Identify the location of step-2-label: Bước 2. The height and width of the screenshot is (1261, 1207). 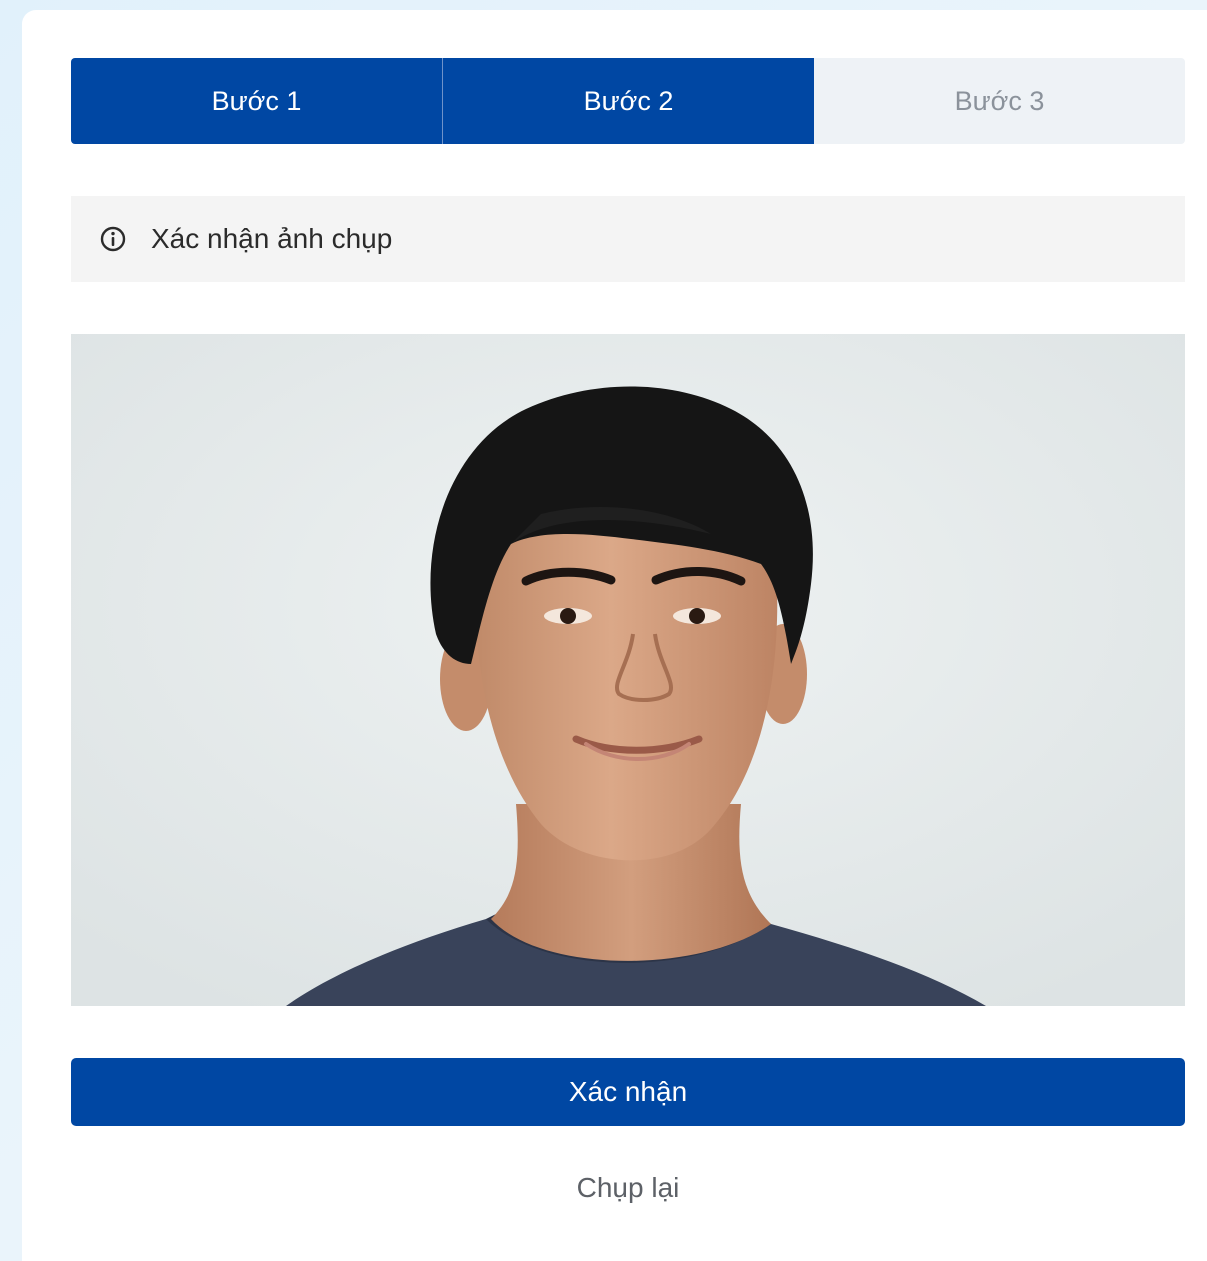
(628, 100).